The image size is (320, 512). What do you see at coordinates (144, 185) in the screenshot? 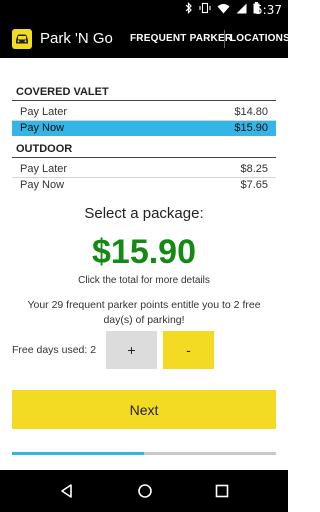
I see `package-row-outdoor-pay-now: Pay Now $7.65` at bounding box center [144, 185].